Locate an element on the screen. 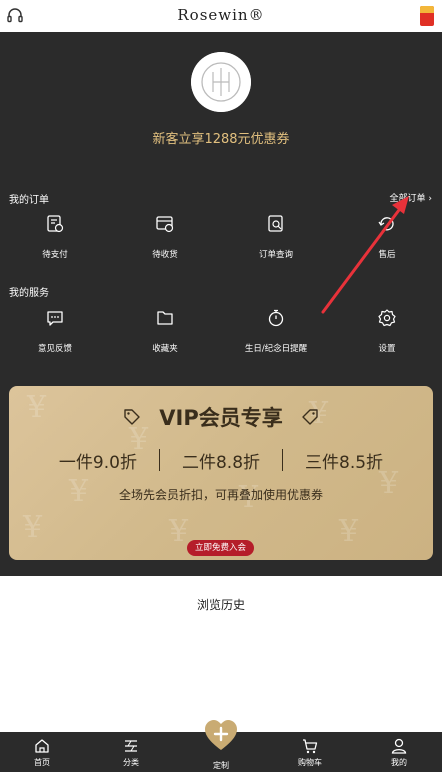 The width and height of the screenshot is (442, 772). folder-icon is located at coordinates (165, 318).